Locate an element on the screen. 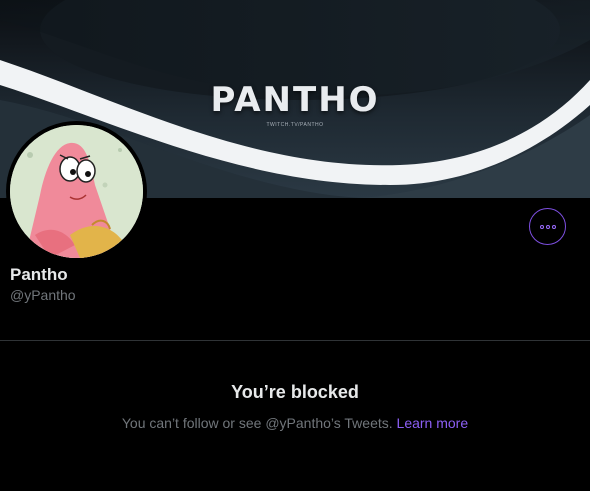 Image resolution: width=590 pixels, height=491 pixels. learn-more-link: Learn more is located at coordinates (433, 423).